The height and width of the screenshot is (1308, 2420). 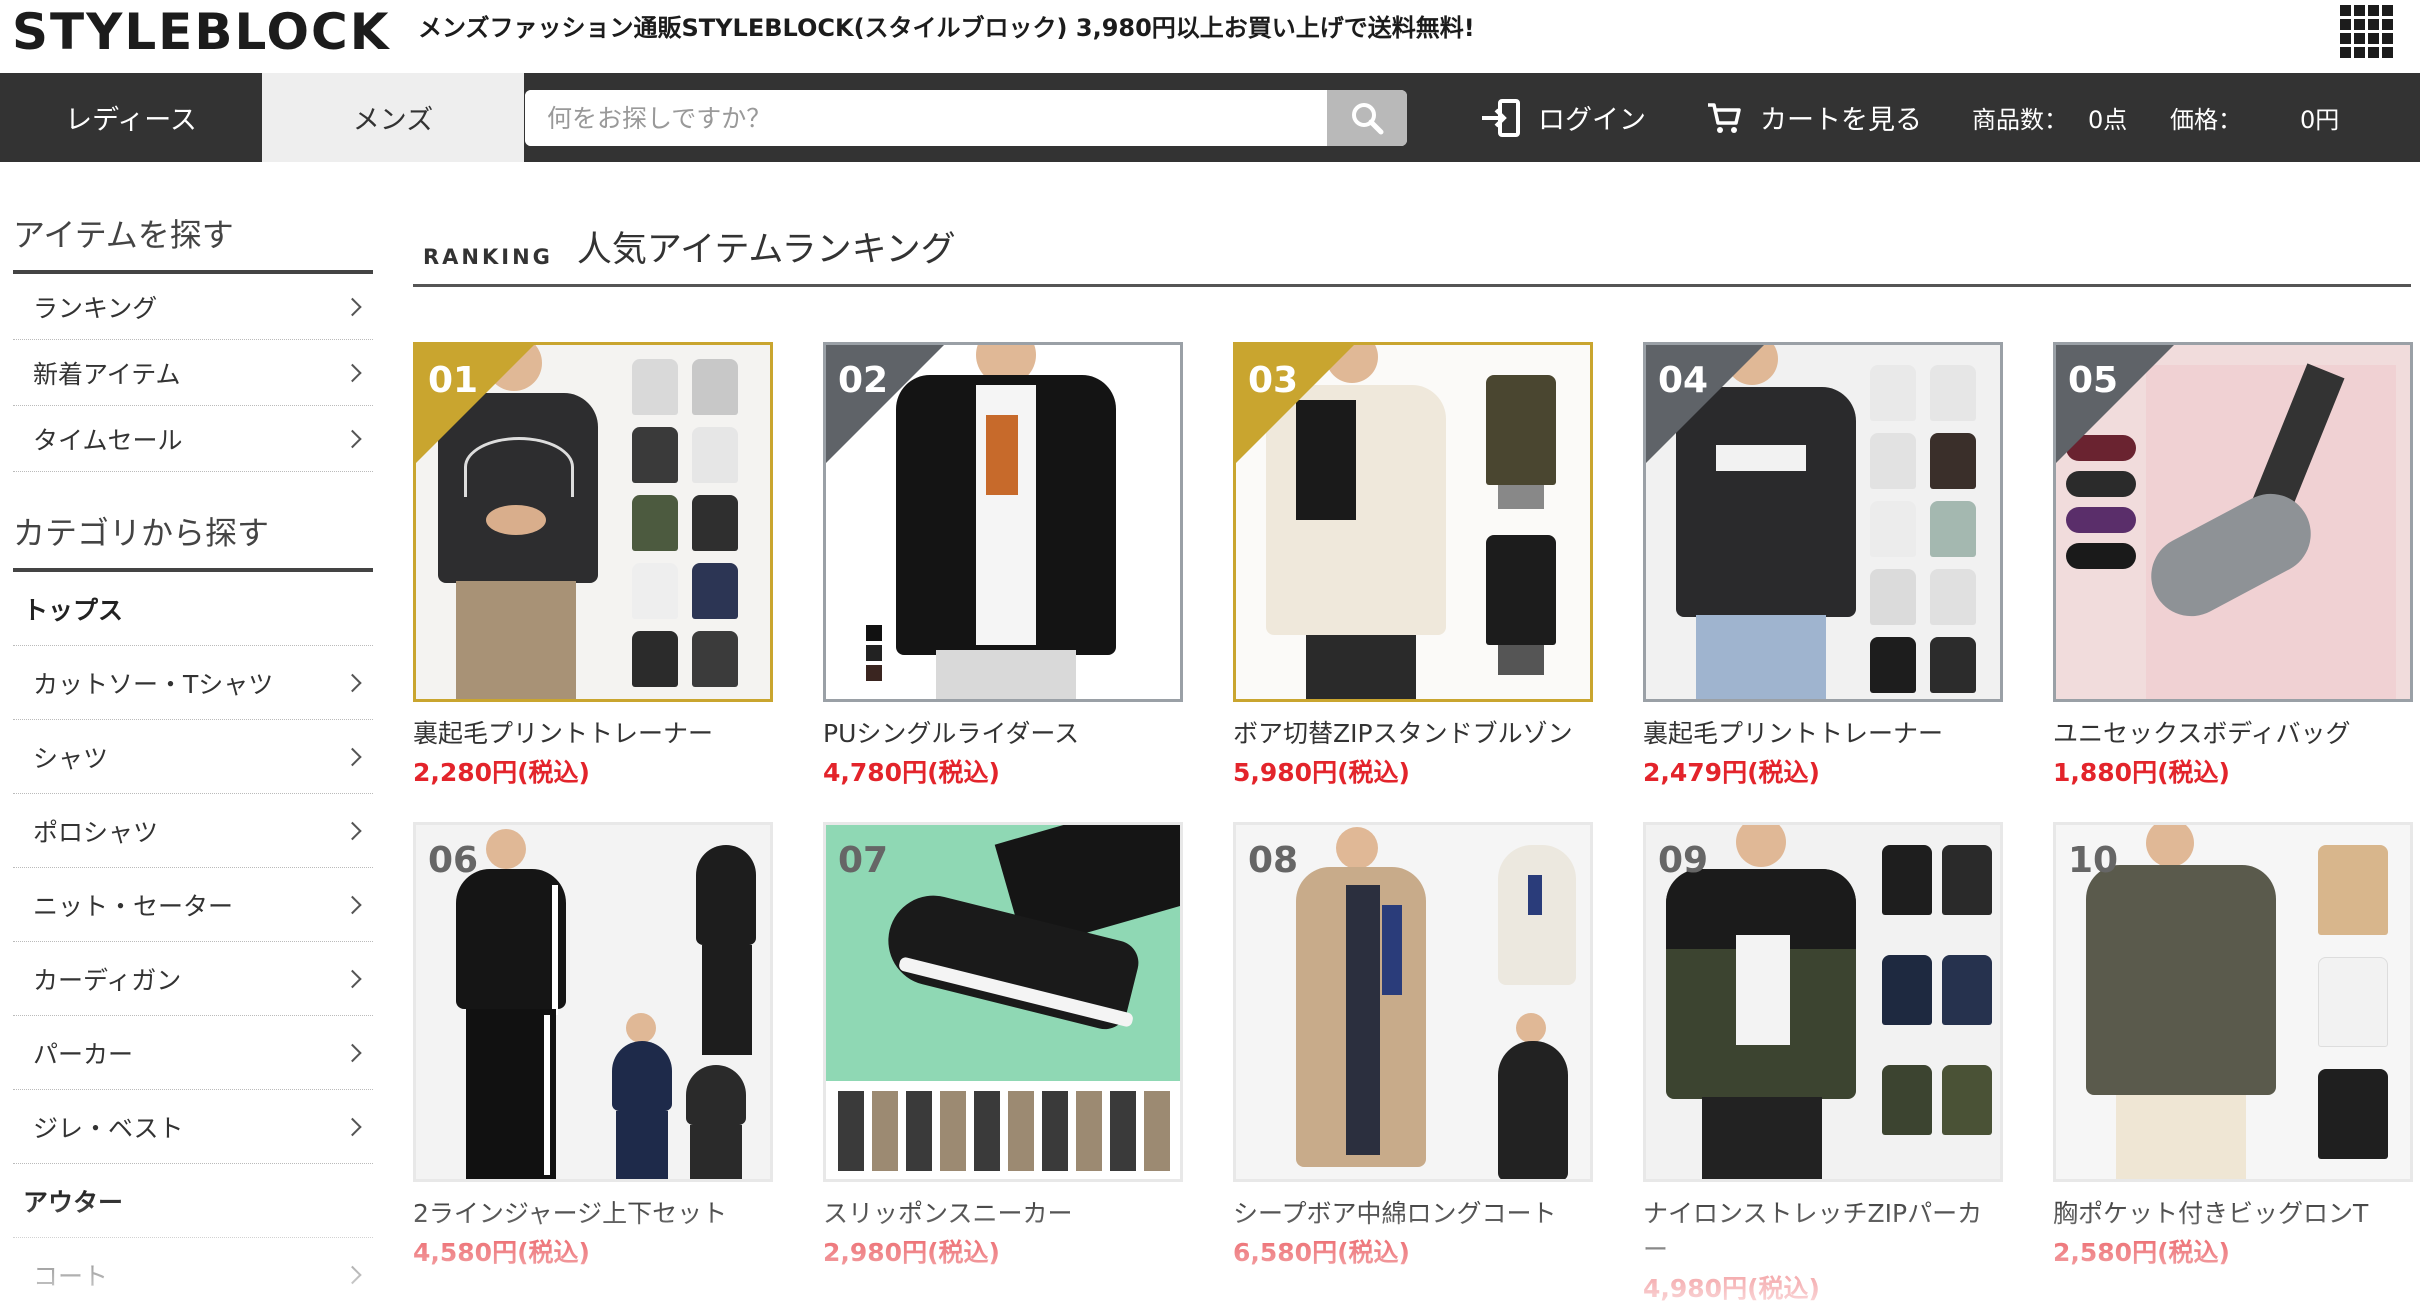 What do you see at coordinates (193, 1273) in the screenshot?
I see `sidebar-item-coat: コート` at bounding box center [193, 1273].